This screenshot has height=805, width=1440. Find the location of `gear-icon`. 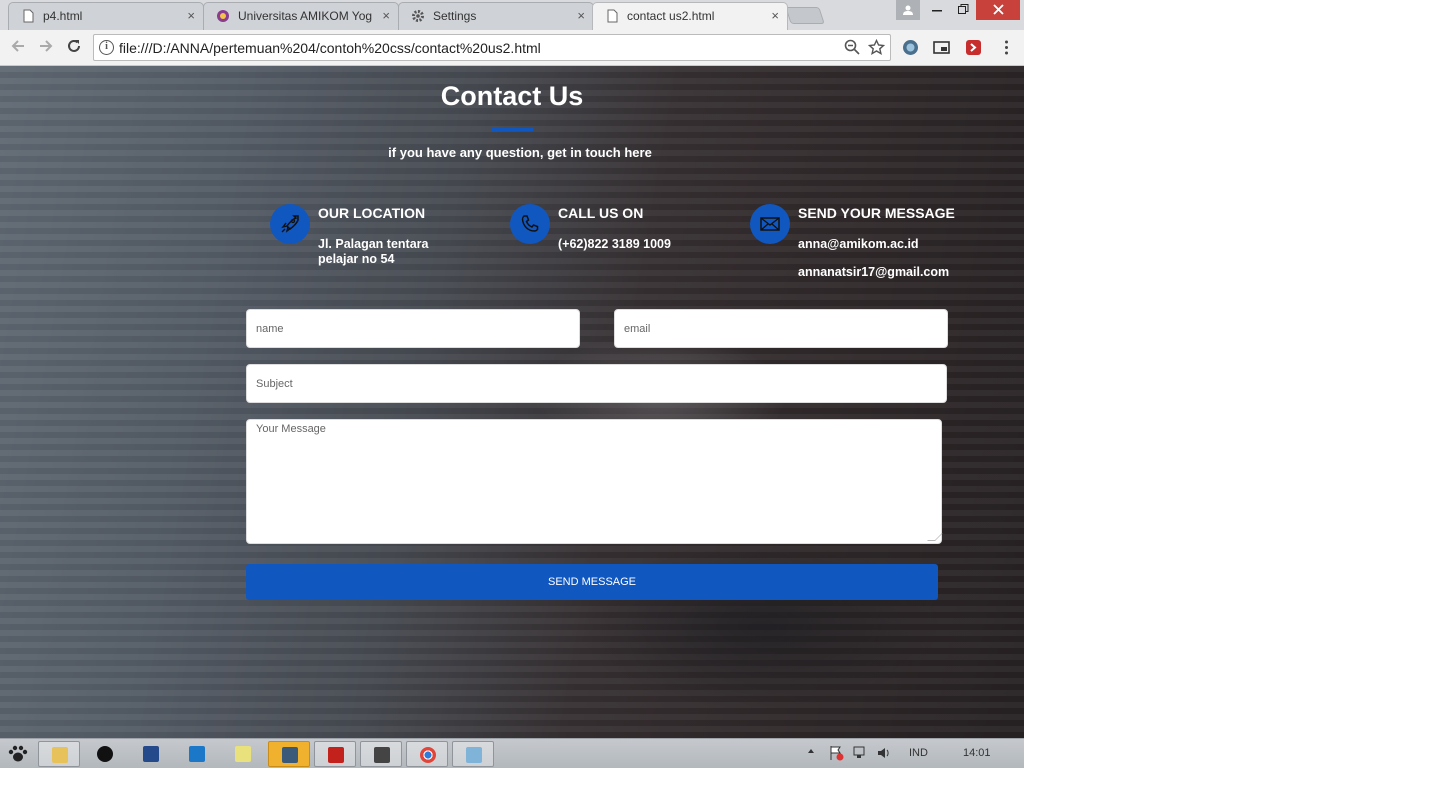

gear-icon is located at coordinates (418, 16).